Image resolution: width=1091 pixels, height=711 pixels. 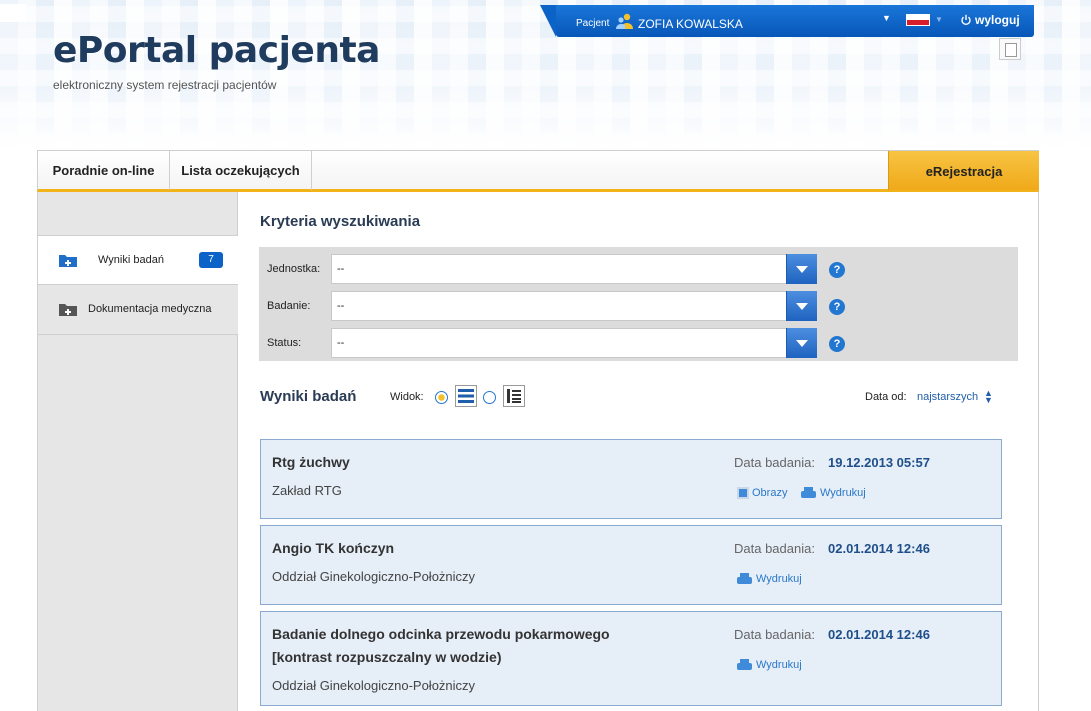 What do you see at coordinates (801, 343) in the screenshot?
I see `status-dropdown-button` at bounding box center [801, 343].